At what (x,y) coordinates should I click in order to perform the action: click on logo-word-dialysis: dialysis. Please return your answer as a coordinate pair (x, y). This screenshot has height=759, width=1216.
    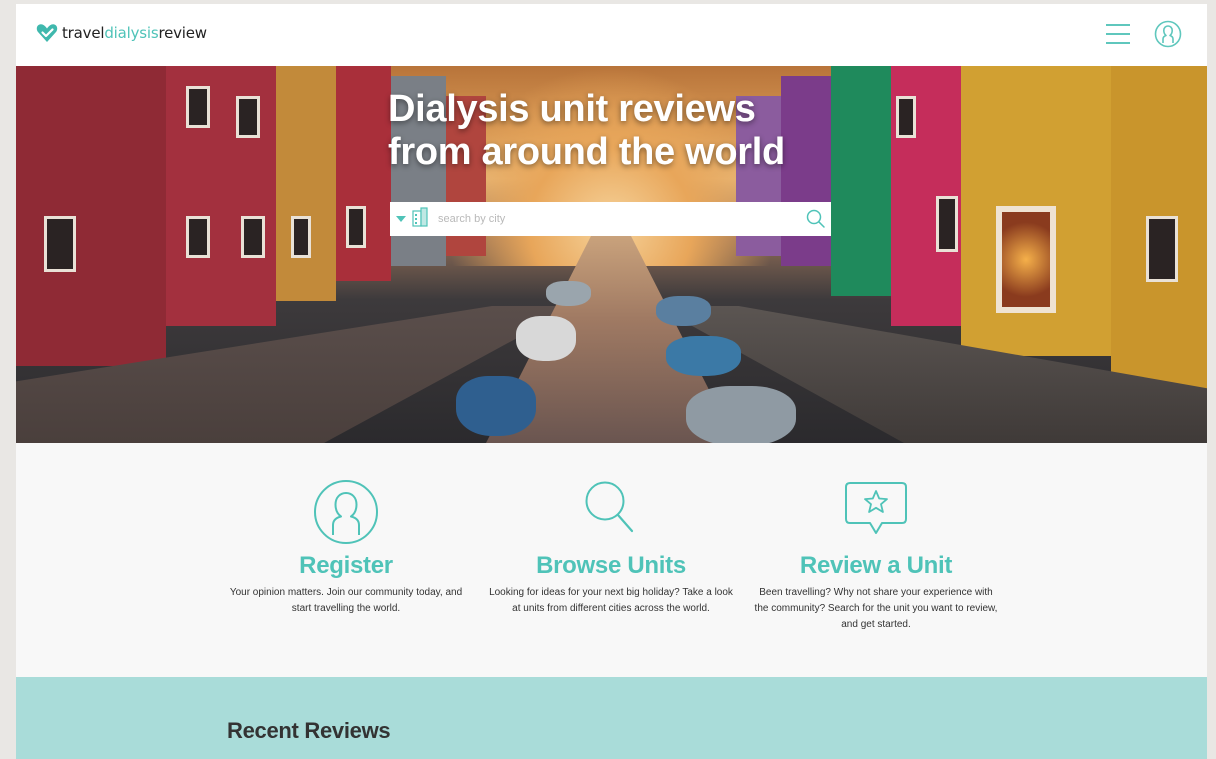
    Looking at the image, I should click on (131, 33).